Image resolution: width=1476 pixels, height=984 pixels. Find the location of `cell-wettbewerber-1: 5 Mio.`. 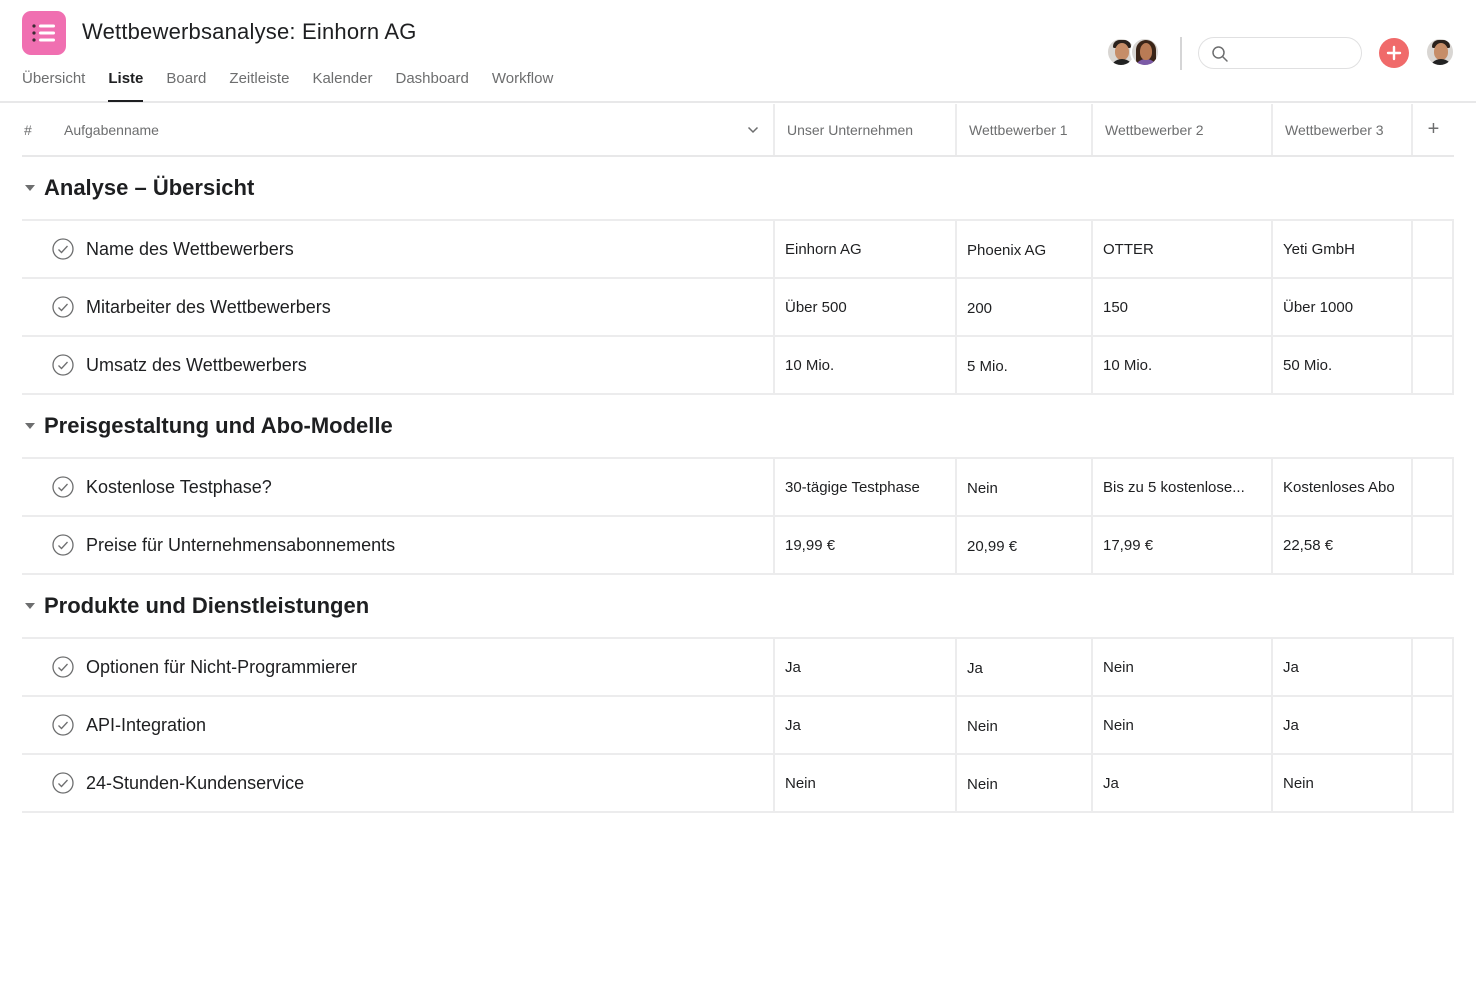

cell-wettbewerber-1: 5 Mio. is located at coordinates (1025, 365).